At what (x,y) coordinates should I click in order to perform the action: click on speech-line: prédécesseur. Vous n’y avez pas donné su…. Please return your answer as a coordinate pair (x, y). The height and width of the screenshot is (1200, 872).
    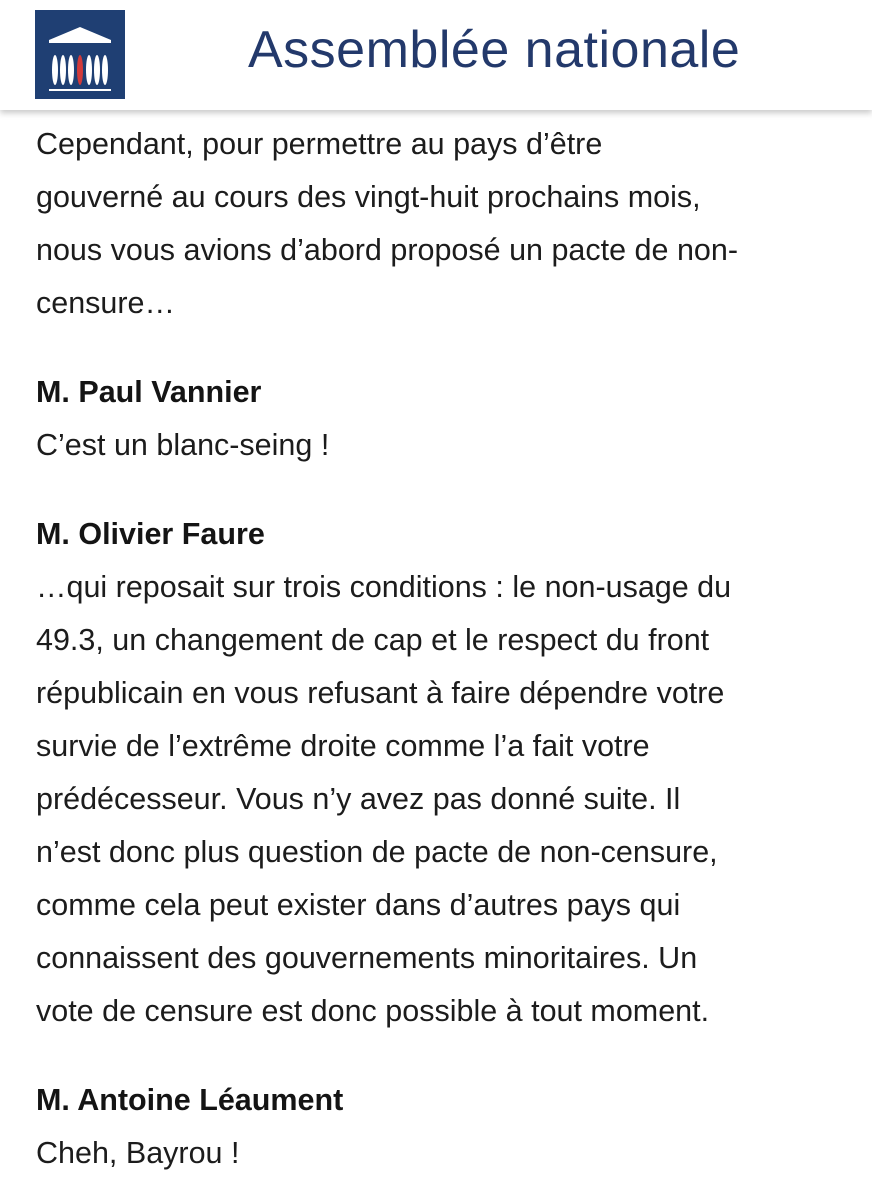
    Looking at the image, I should click on (358, 799).